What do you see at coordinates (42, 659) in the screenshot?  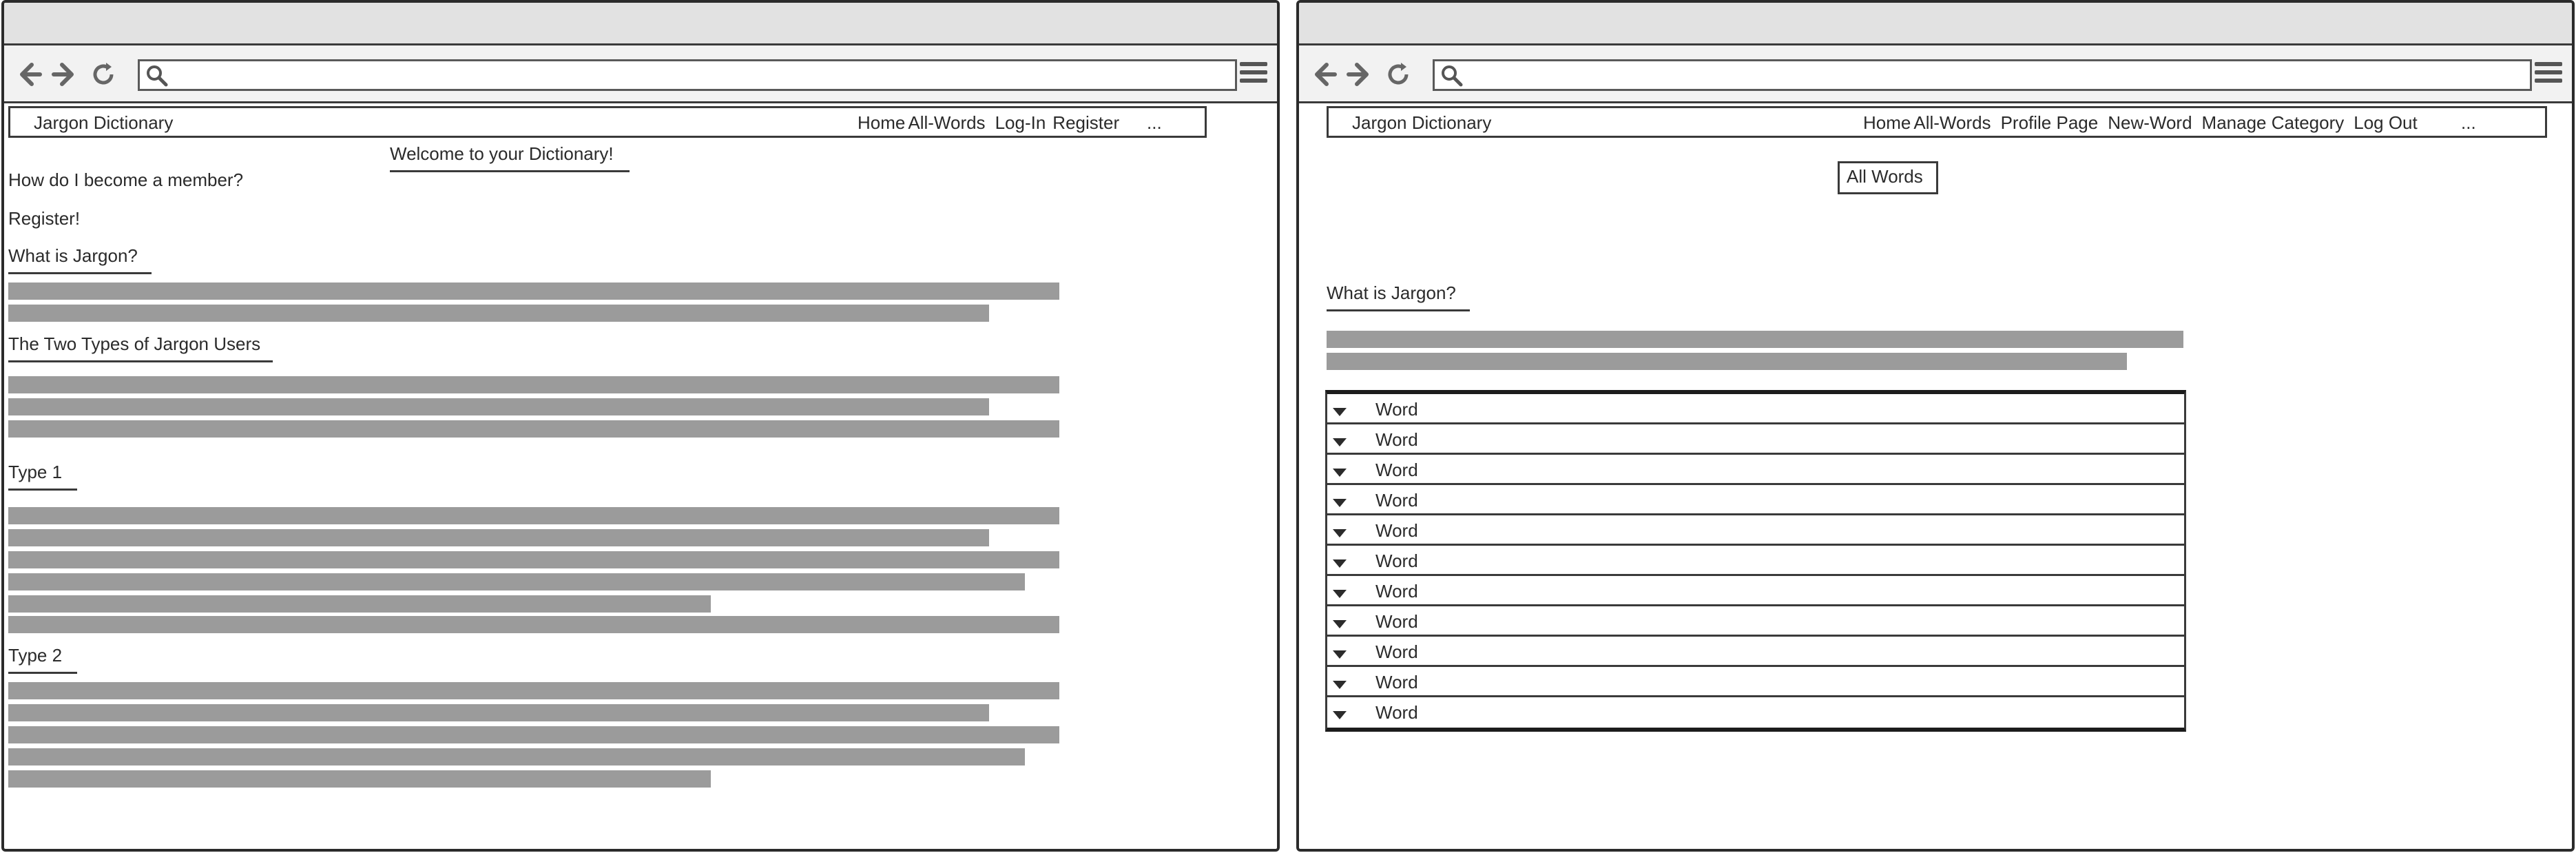 I see `type-2-heading: Type 2` at bounding box center [42, 659].